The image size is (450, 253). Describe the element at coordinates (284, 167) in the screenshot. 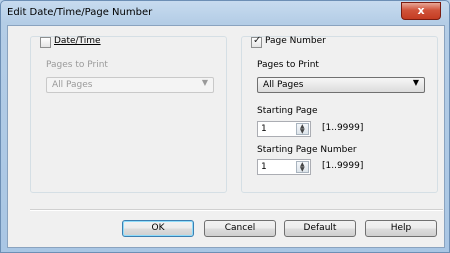

I see `starting-number-spinner: 1 ▲ ▼` at that location.